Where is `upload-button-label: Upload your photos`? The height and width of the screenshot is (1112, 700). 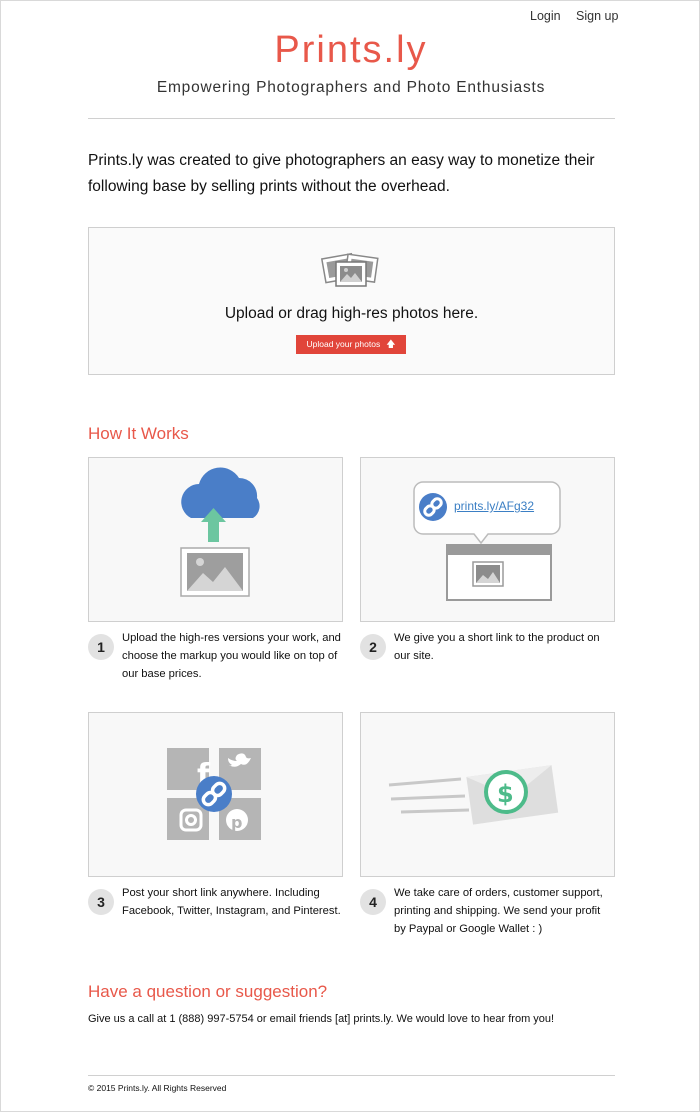
upload-button-label: Upload your photos is located at coordinates (343, 344).